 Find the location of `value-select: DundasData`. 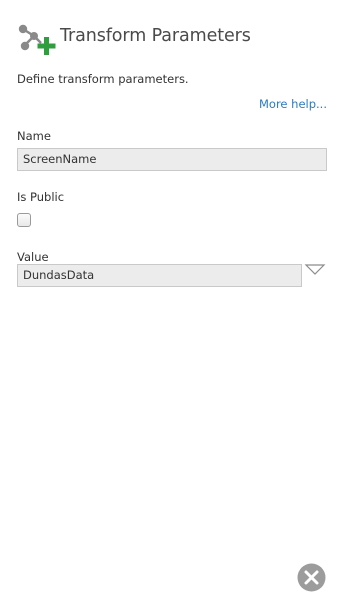

value-select: DundasData is located at coordinates (159, 275).